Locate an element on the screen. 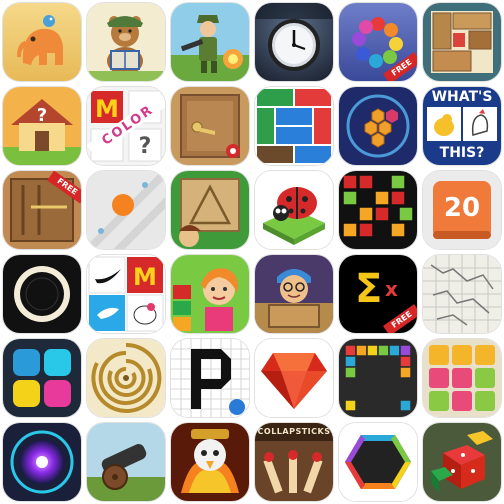 The image size is (504, 504). clock-icon is located at coordinates (294, 42).